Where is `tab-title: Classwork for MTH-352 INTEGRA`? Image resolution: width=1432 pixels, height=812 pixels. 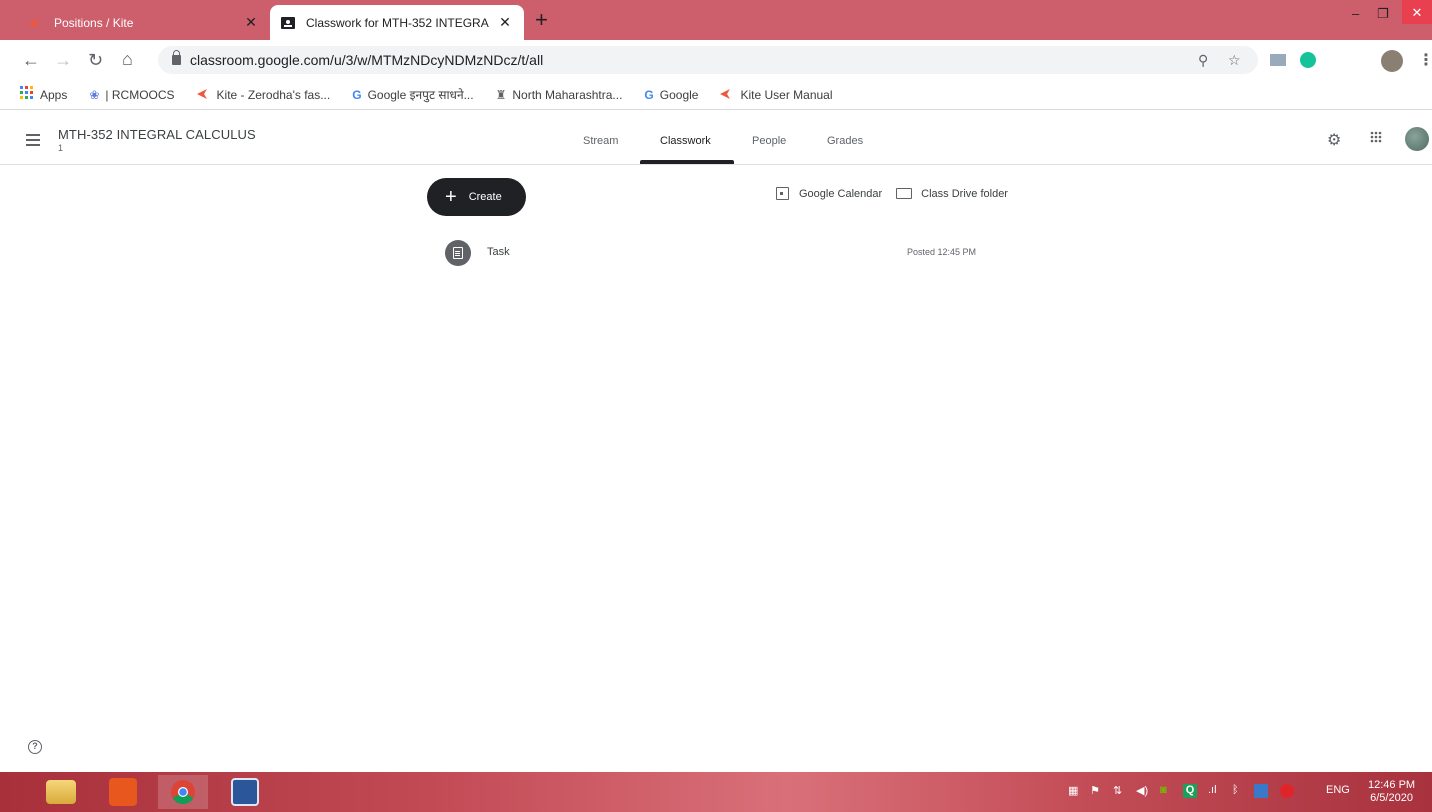 tab-title: Classwork for MTH-352 INTEGRA is located at coordinates (397, 22).